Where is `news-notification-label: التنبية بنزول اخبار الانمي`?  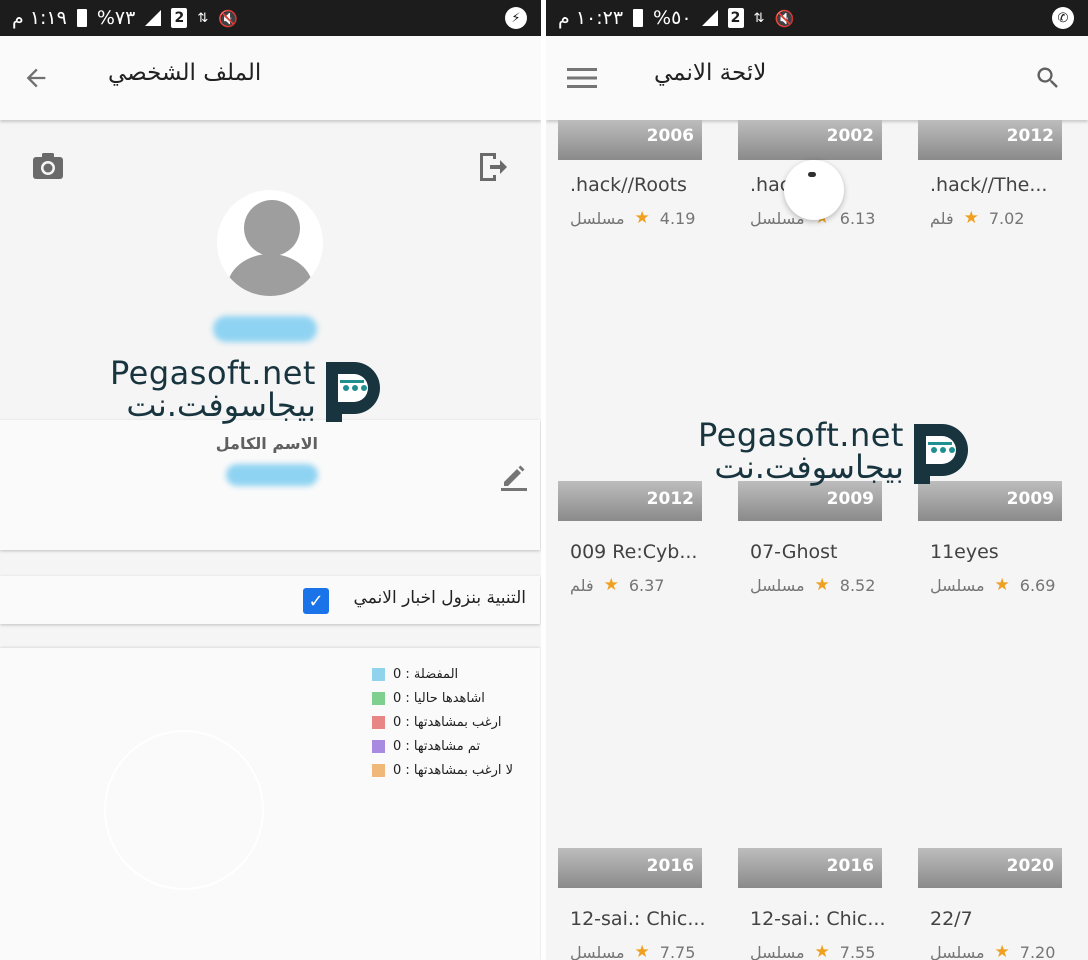 news-notification-label: التنبية بنزول اخبار الانمي is located at coordinates (439, 598).